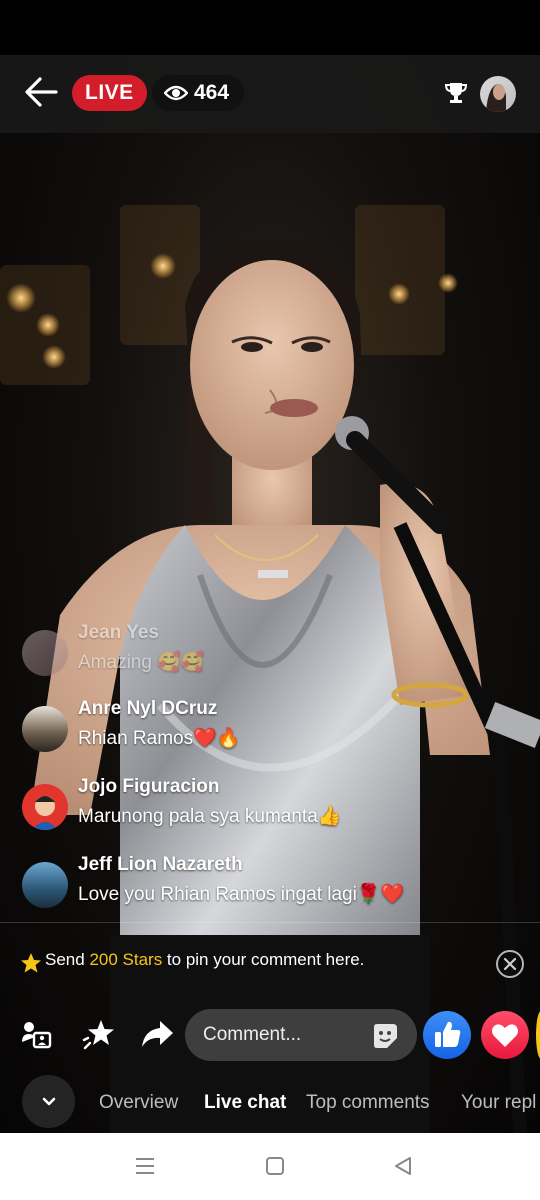  I want to click on sticker-icon, so click(385, 1036).